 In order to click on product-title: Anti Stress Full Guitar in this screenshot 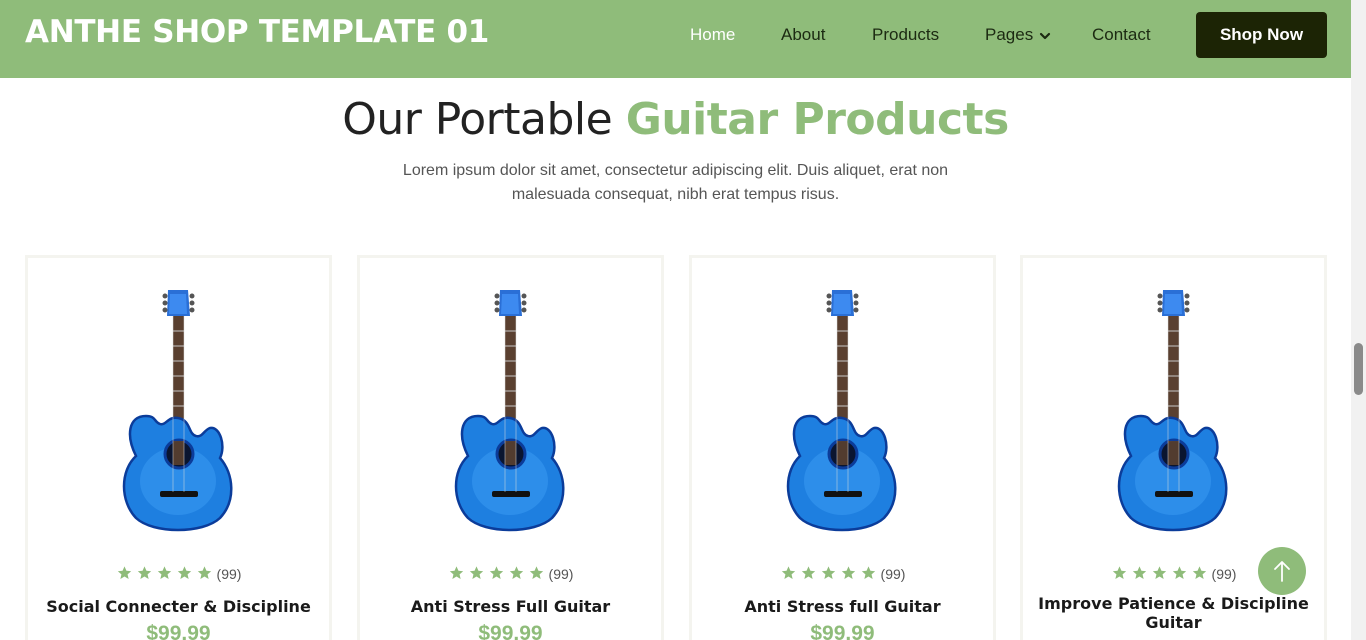, I will do `click(510, 606)`.